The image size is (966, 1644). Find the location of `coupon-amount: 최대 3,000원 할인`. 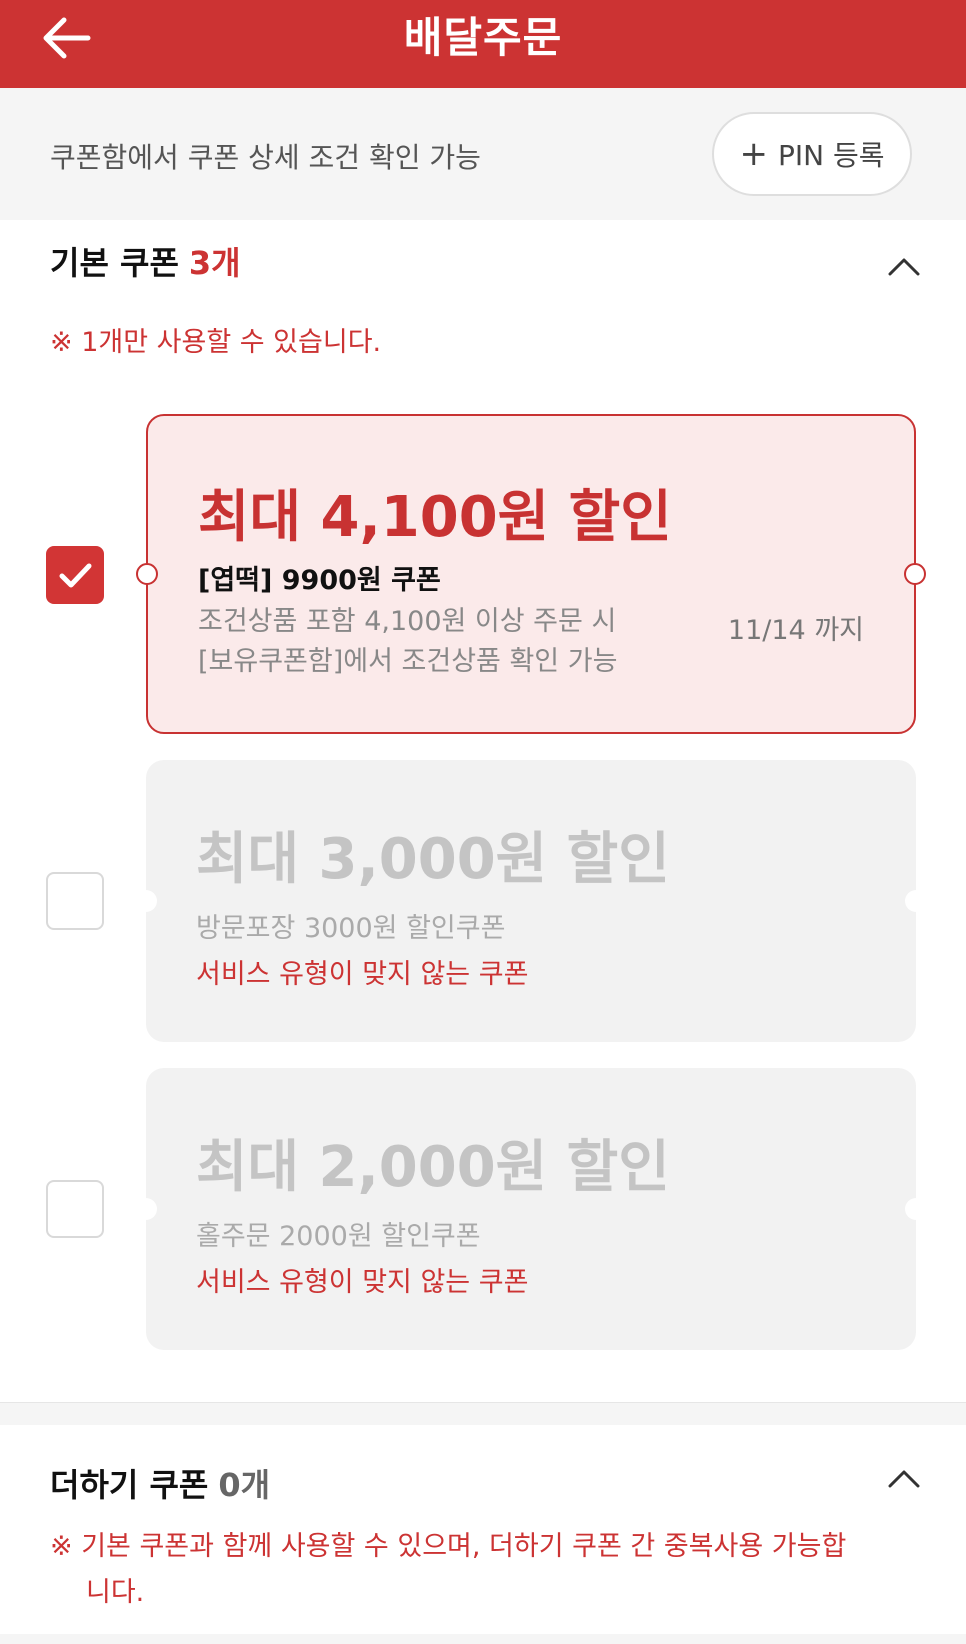

coupon-amount: 최대 3,000원 할인 is located at coordinates (433, 859).